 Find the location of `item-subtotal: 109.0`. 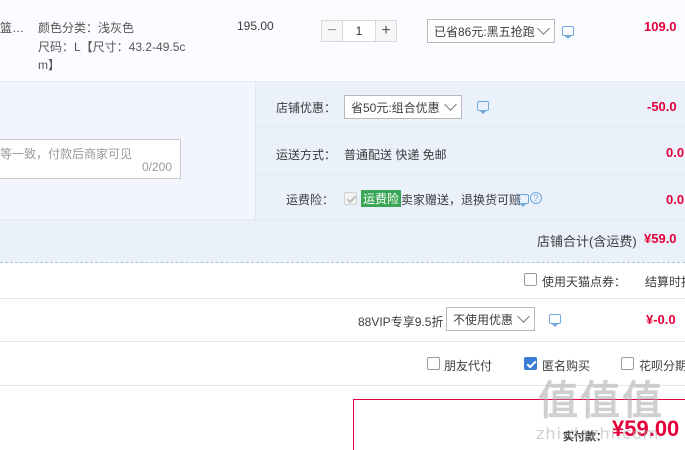

item-subtotal: 109.0 is located at coordinates (660, 26).